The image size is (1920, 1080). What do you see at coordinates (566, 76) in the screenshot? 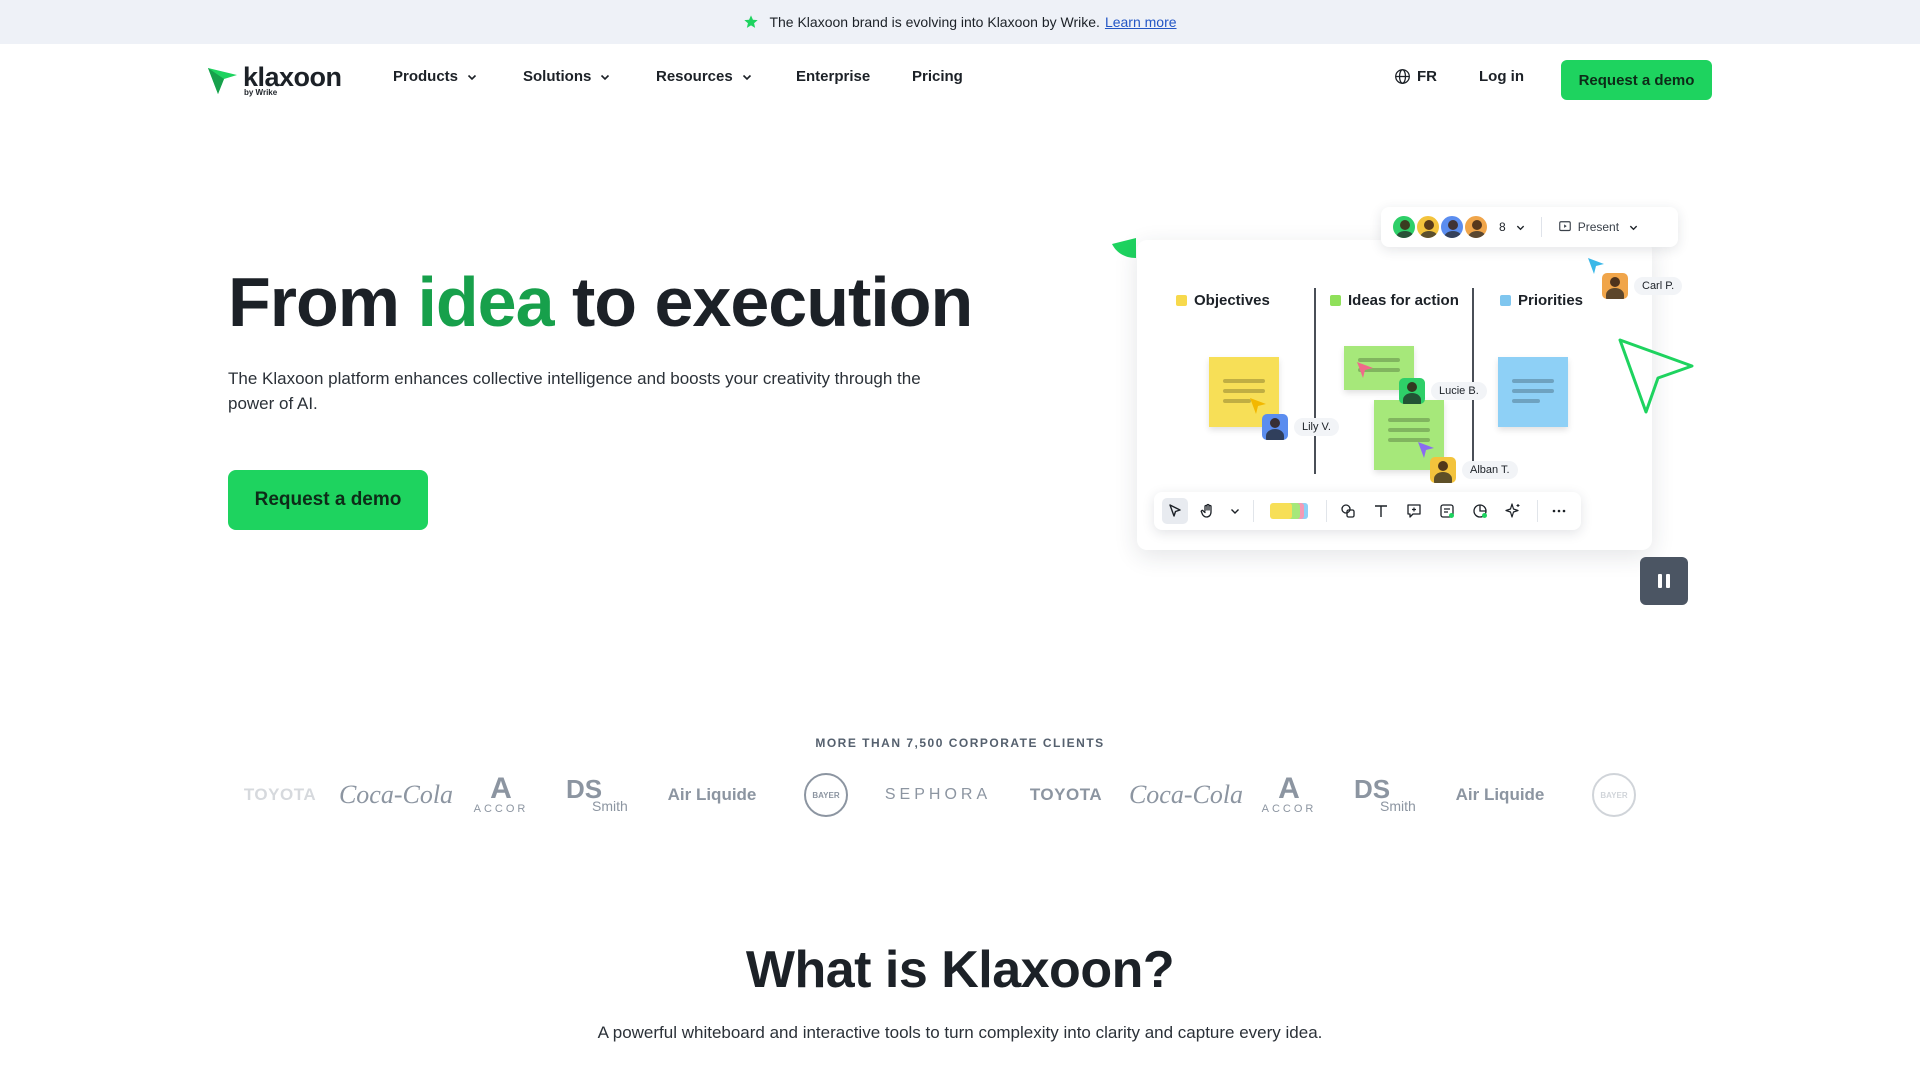
I see `nav-solutions: Solutions` at bounding box center [566, 76].